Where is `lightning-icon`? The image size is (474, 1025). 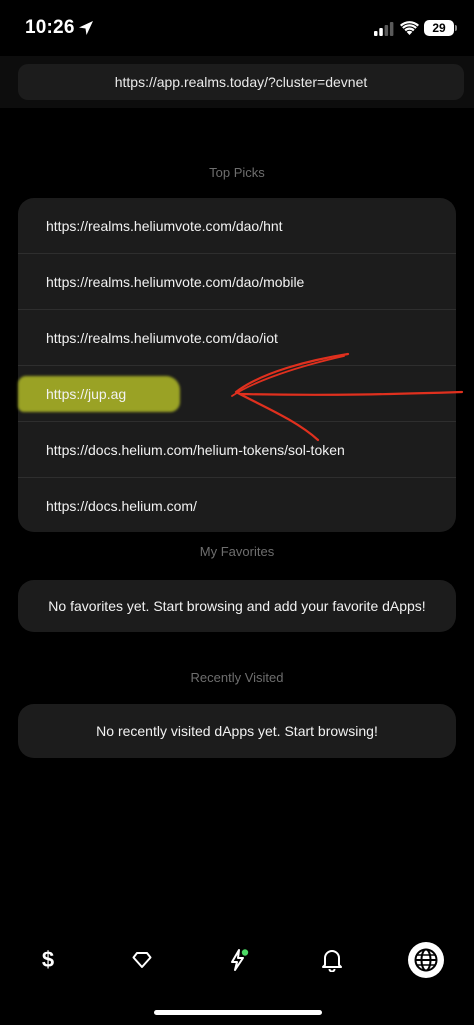 lightning-icon is located at coordinates (240, 960).